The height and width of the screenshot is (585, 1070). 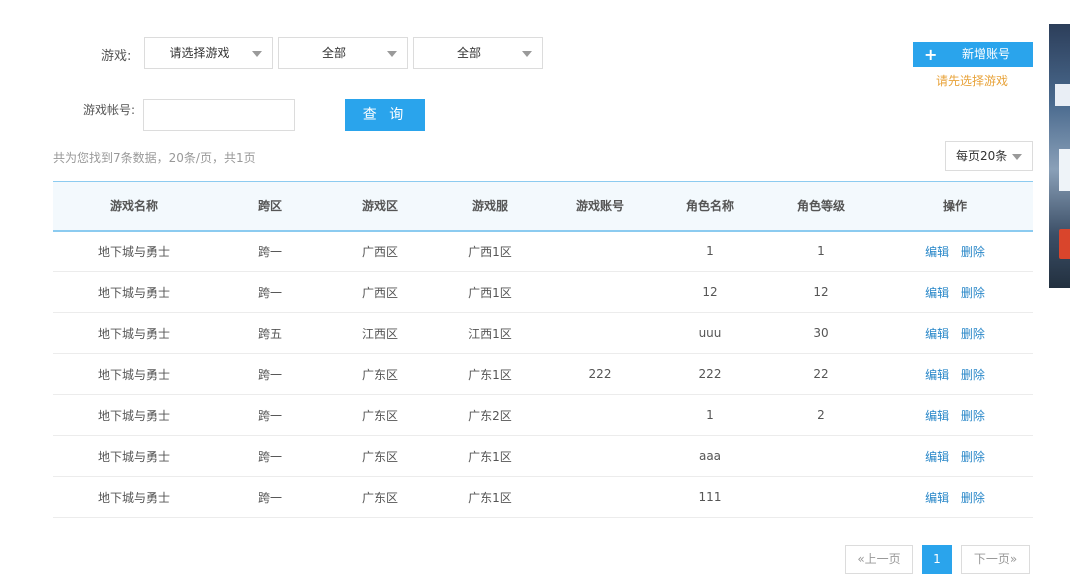 What do you see at coordinates (710, 206) in the screenshot?
I see `column-header: 角色名称` at bounding box center [710, 206].